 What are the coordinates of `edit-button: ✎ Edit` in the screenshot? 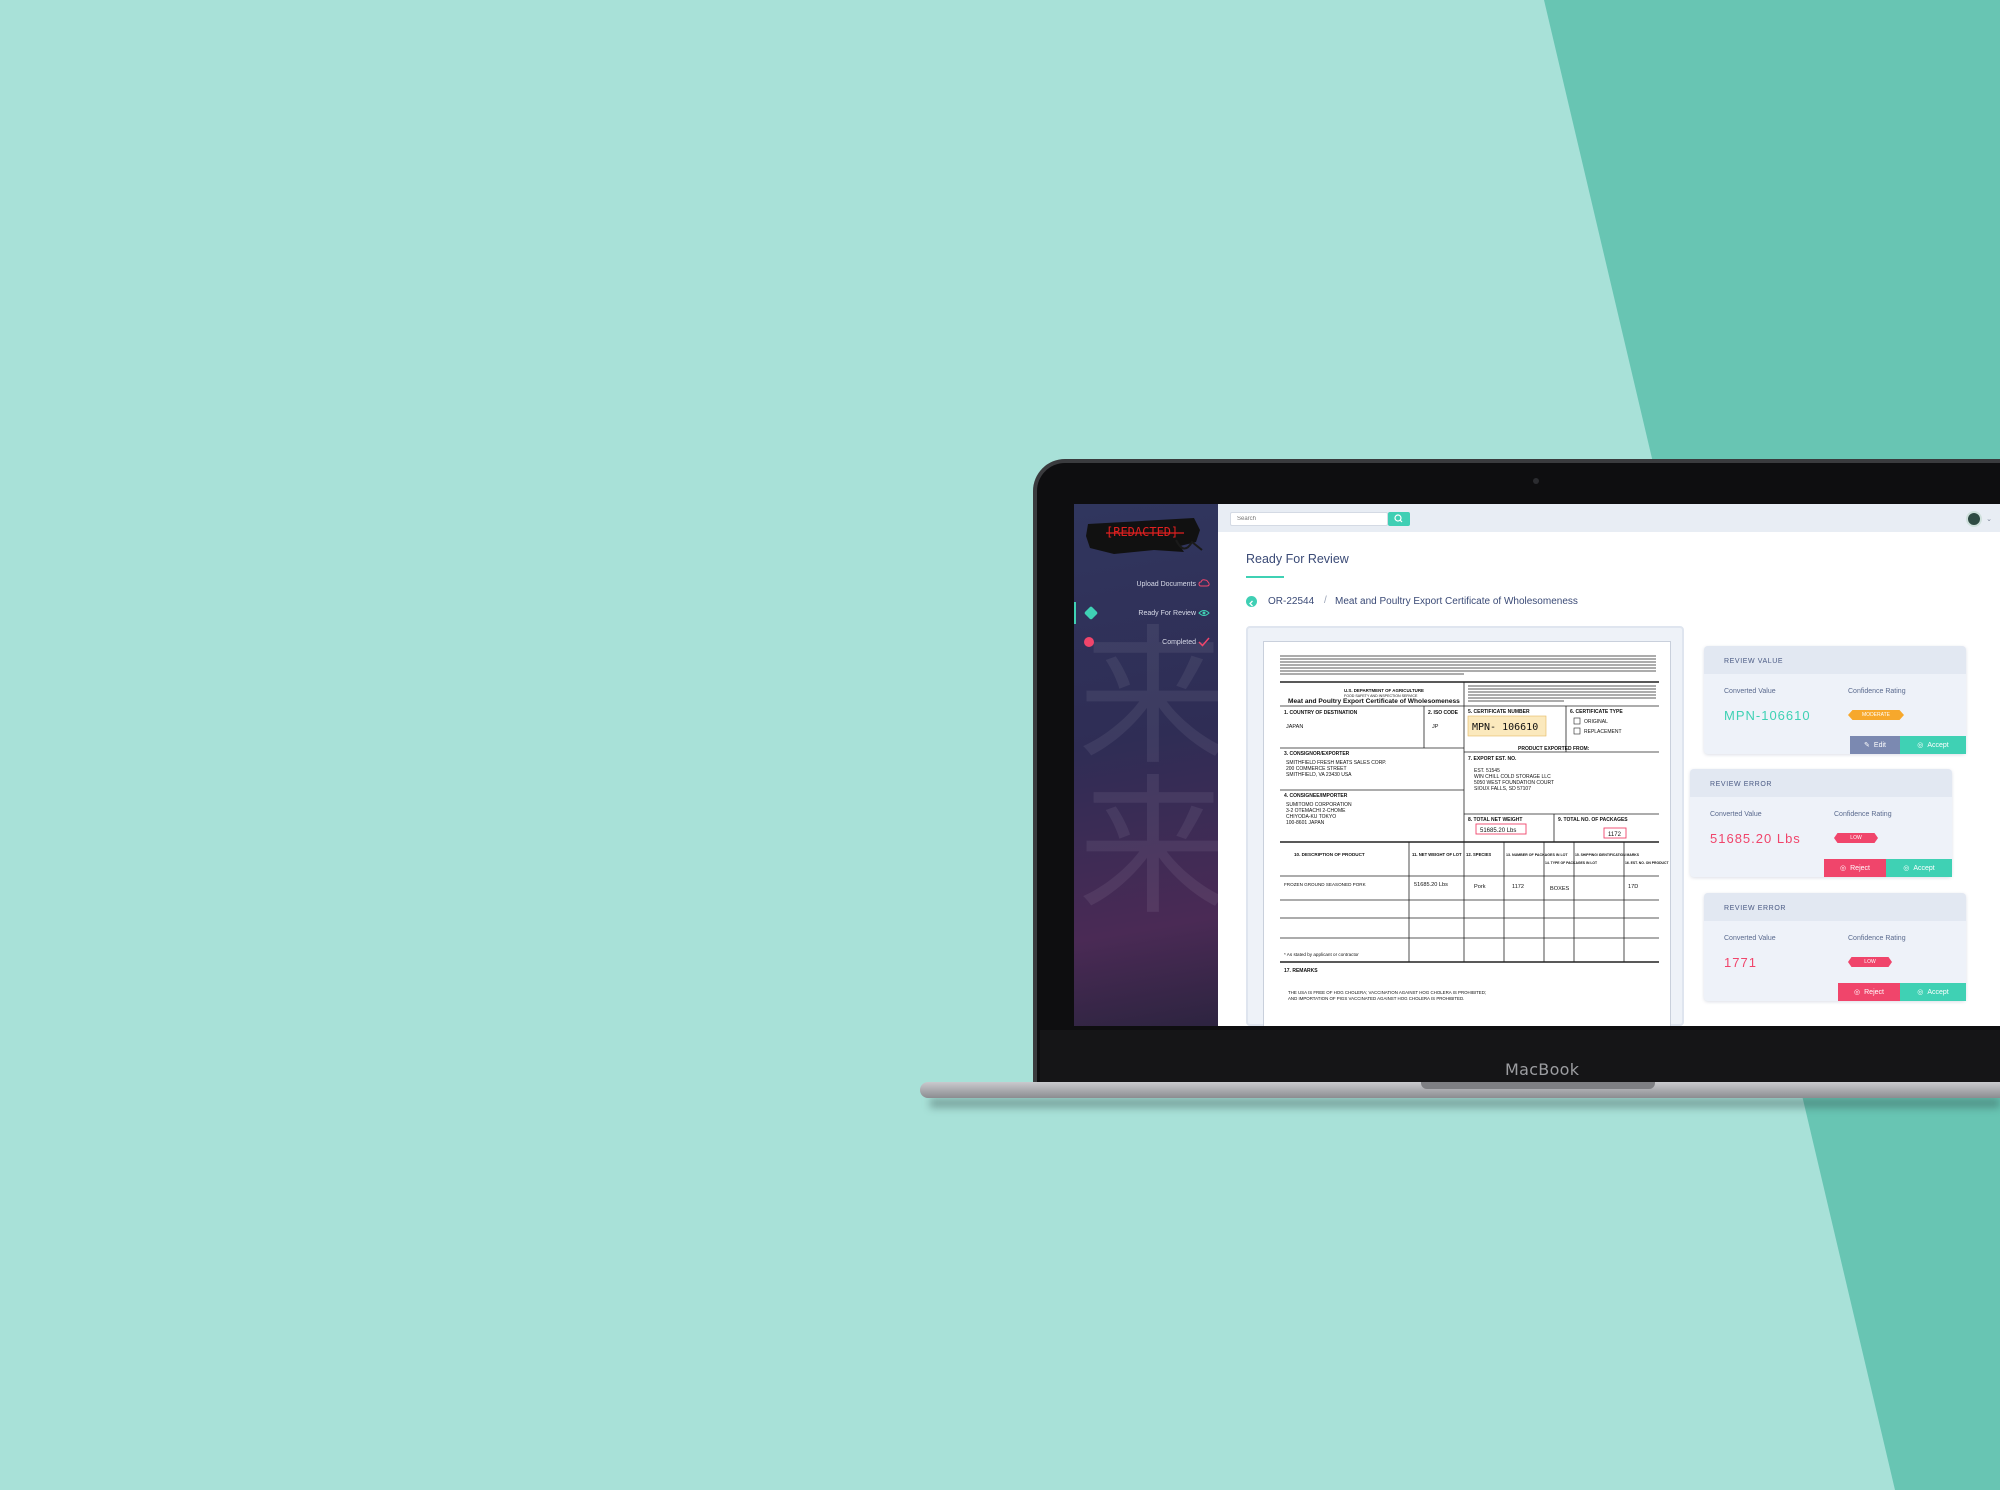 It's located at (1875, 745).